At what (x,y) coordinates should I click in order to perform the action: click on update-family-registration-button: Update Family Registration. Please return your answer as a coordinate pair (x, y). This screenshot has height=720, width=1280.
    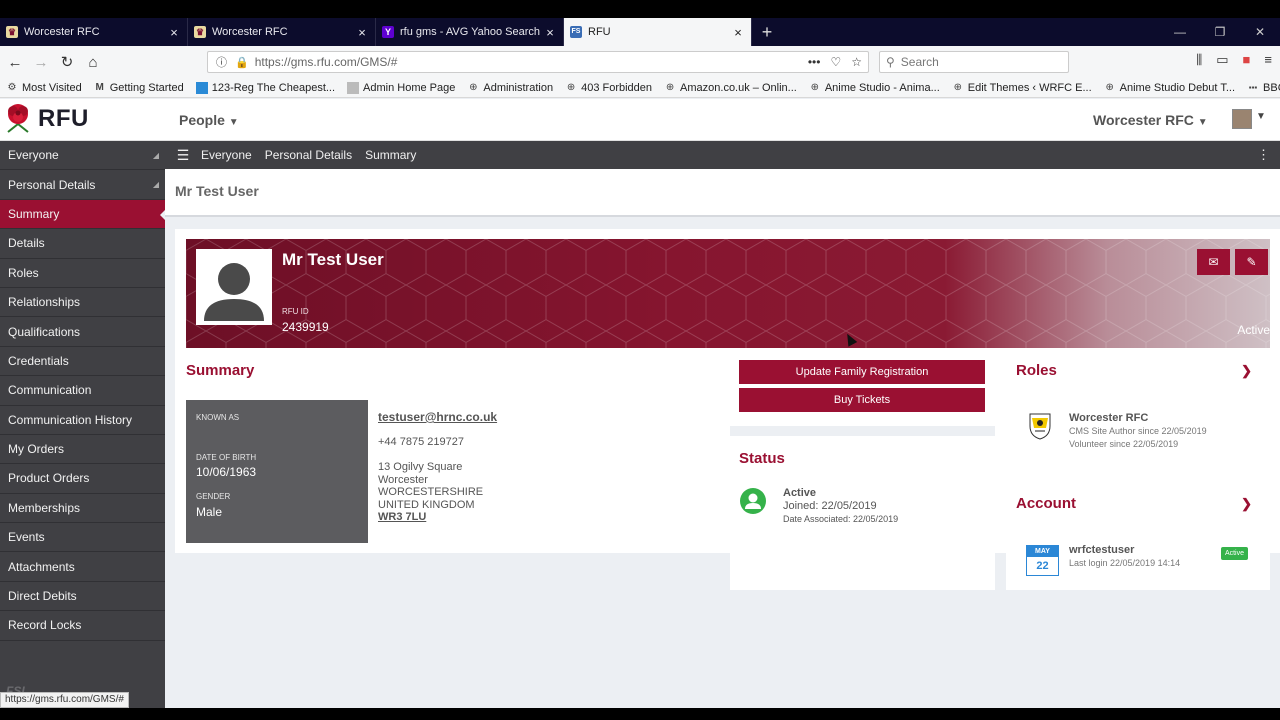
    Looking at the image, I should click on (862, 372).